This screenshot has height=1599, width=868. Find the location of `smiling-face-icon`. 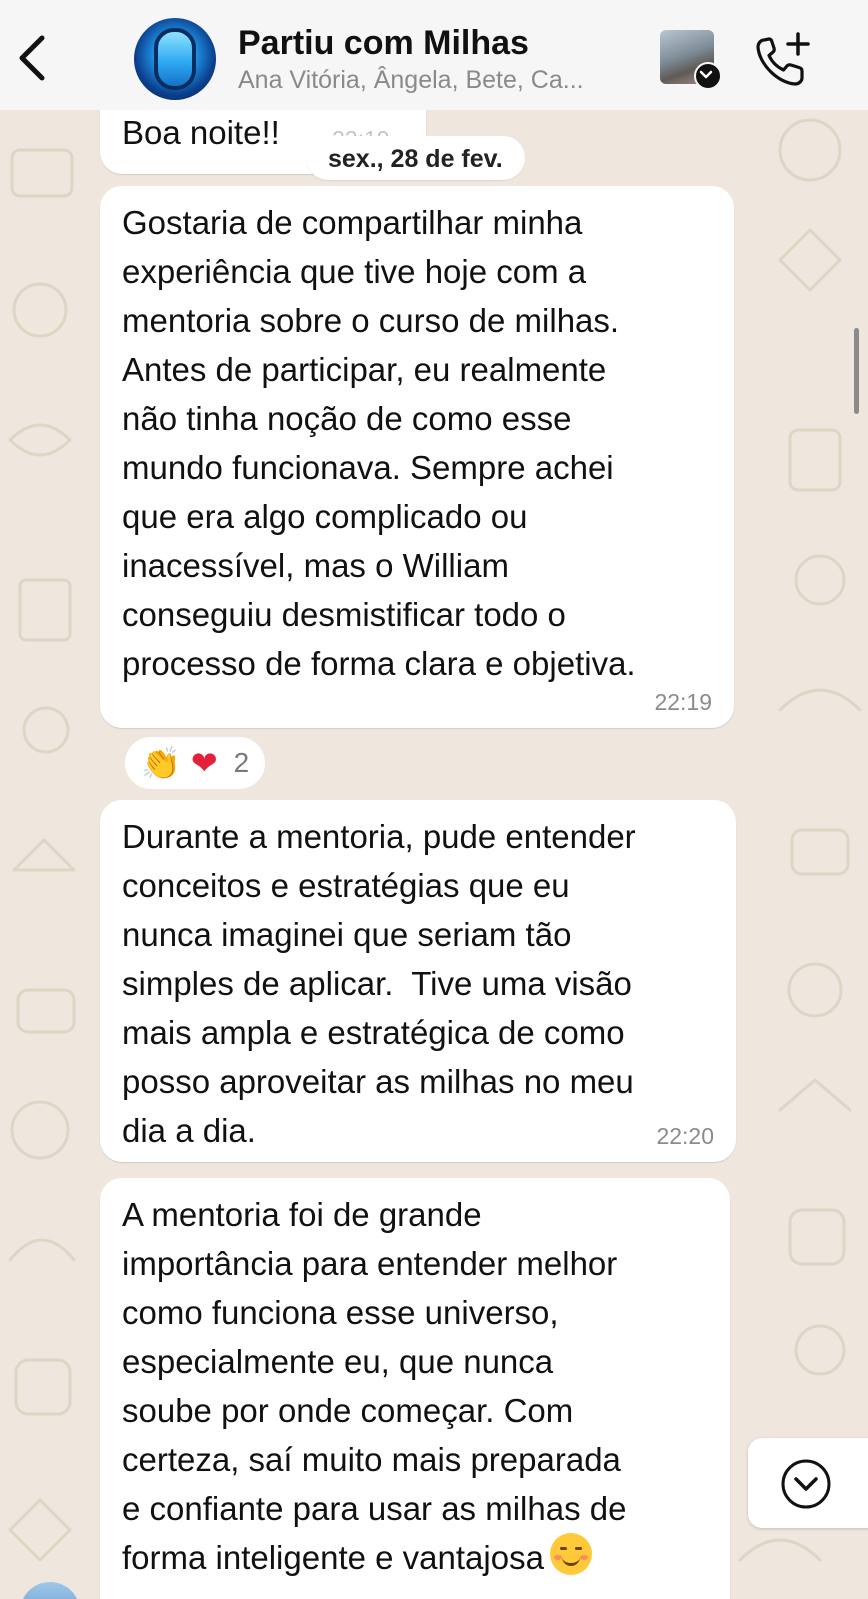

smiling-face-icon is located at coordinates (570, 1554).